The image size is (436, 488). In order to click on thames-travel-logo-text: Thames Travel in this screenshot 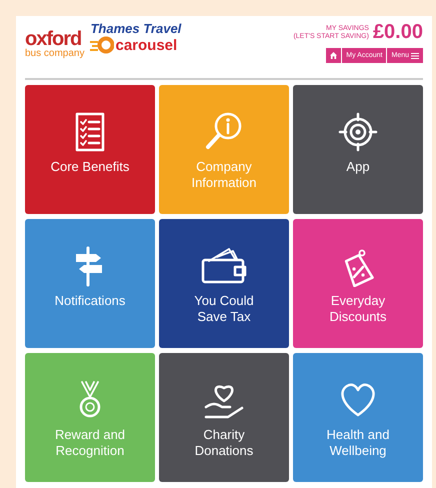, I will do `click(136, 28)`.